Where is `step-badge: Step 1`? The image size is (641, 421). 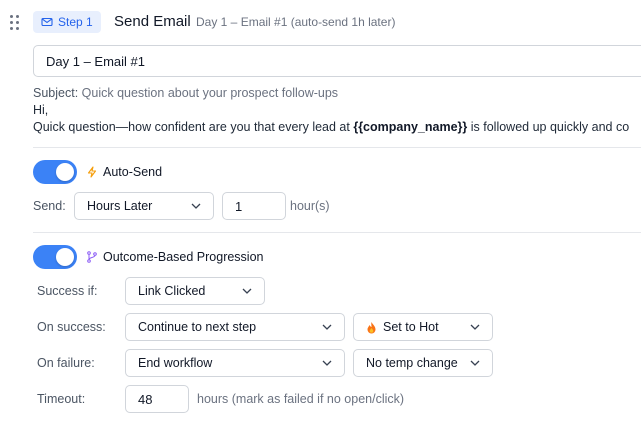 step-badge: Step 1 is located at coordinates (67, 22).